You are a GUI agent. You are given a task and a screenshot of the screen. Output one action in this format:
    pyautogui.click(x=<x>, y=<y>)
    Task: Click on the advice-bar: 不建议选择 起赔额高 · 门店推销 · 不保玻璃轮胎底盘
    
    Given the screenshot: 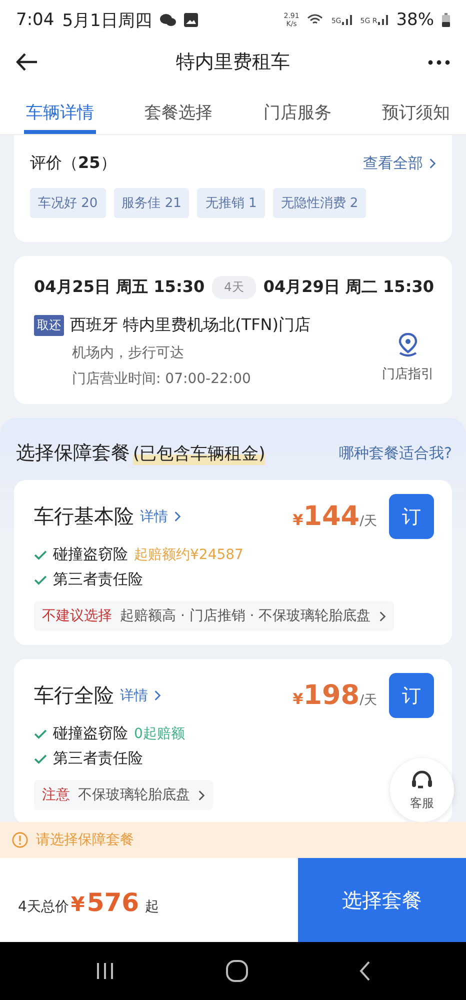 What is the action you would take?
    pyautogui.click(x=214, y=616)
    